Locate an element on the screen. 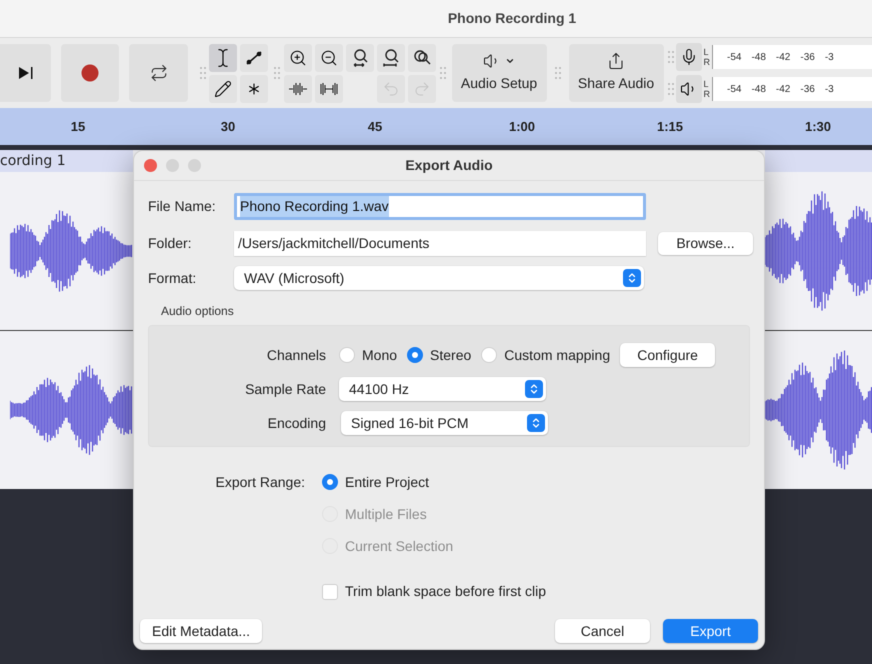 The image size is (872, 664). ruler-label: 30 is located at coordinates (228, 127).